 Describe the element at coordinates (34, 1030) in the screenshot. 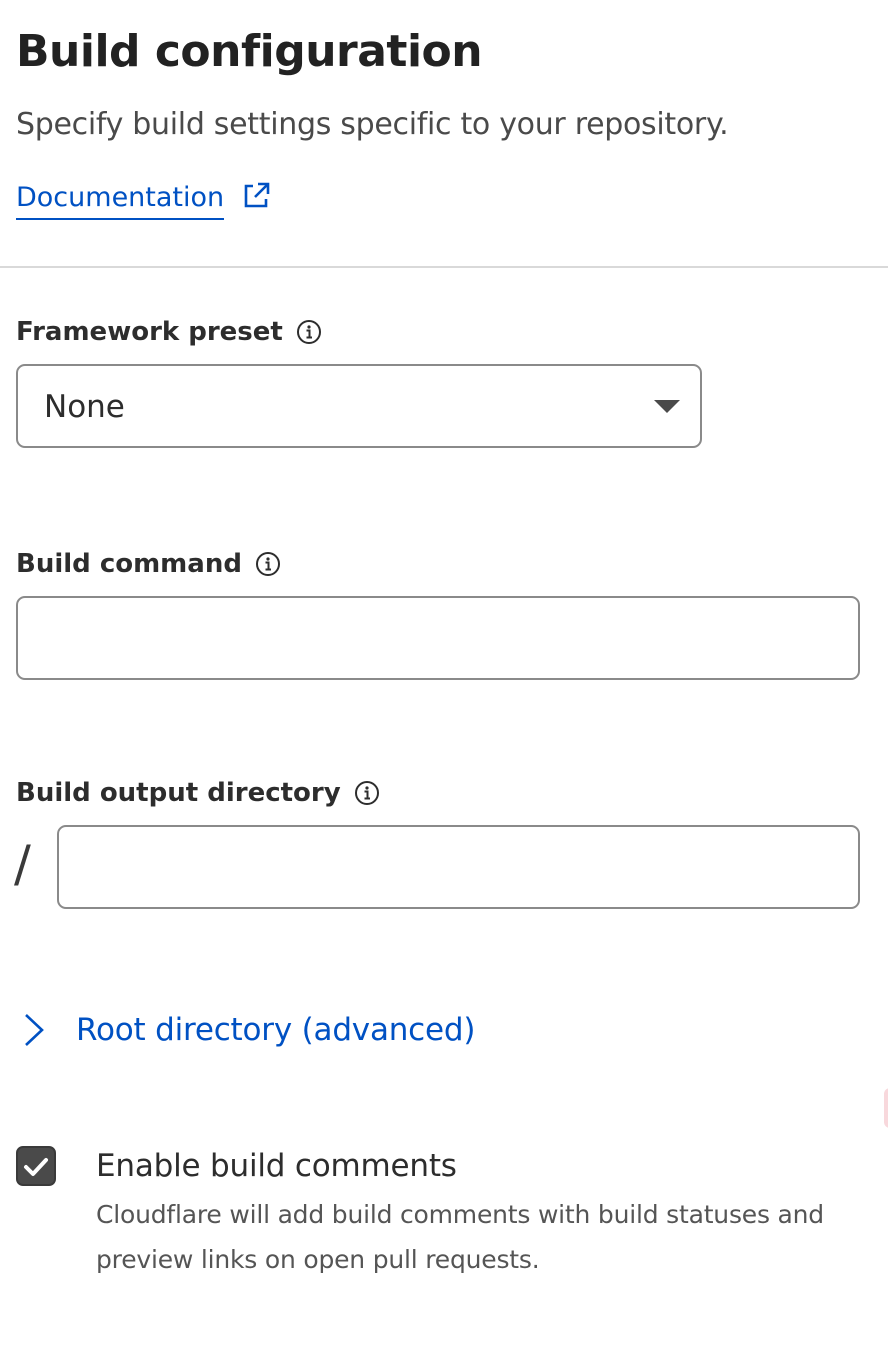

I see `chevron-right-icon` at that location.